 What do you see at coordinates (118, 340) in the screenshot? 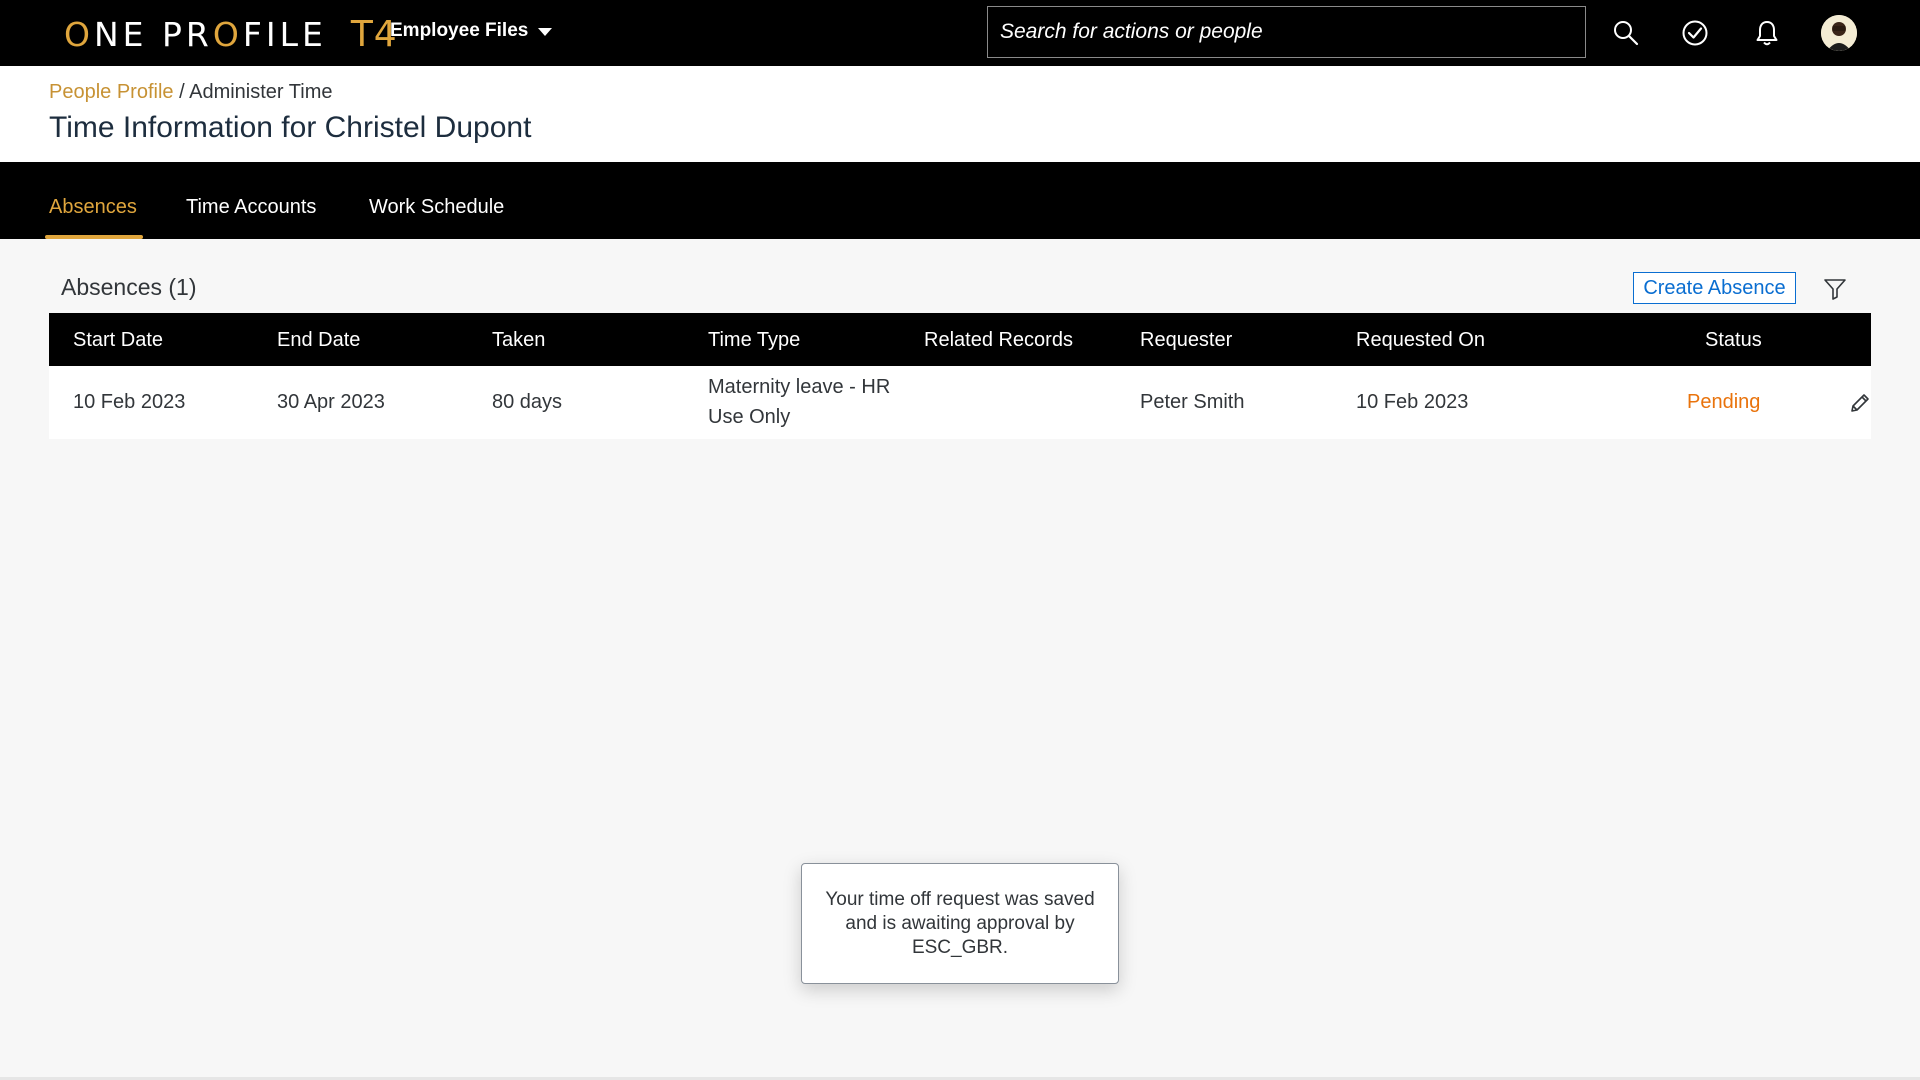
I see `column-start-date: Start Date` at bounding box center [118, 340].